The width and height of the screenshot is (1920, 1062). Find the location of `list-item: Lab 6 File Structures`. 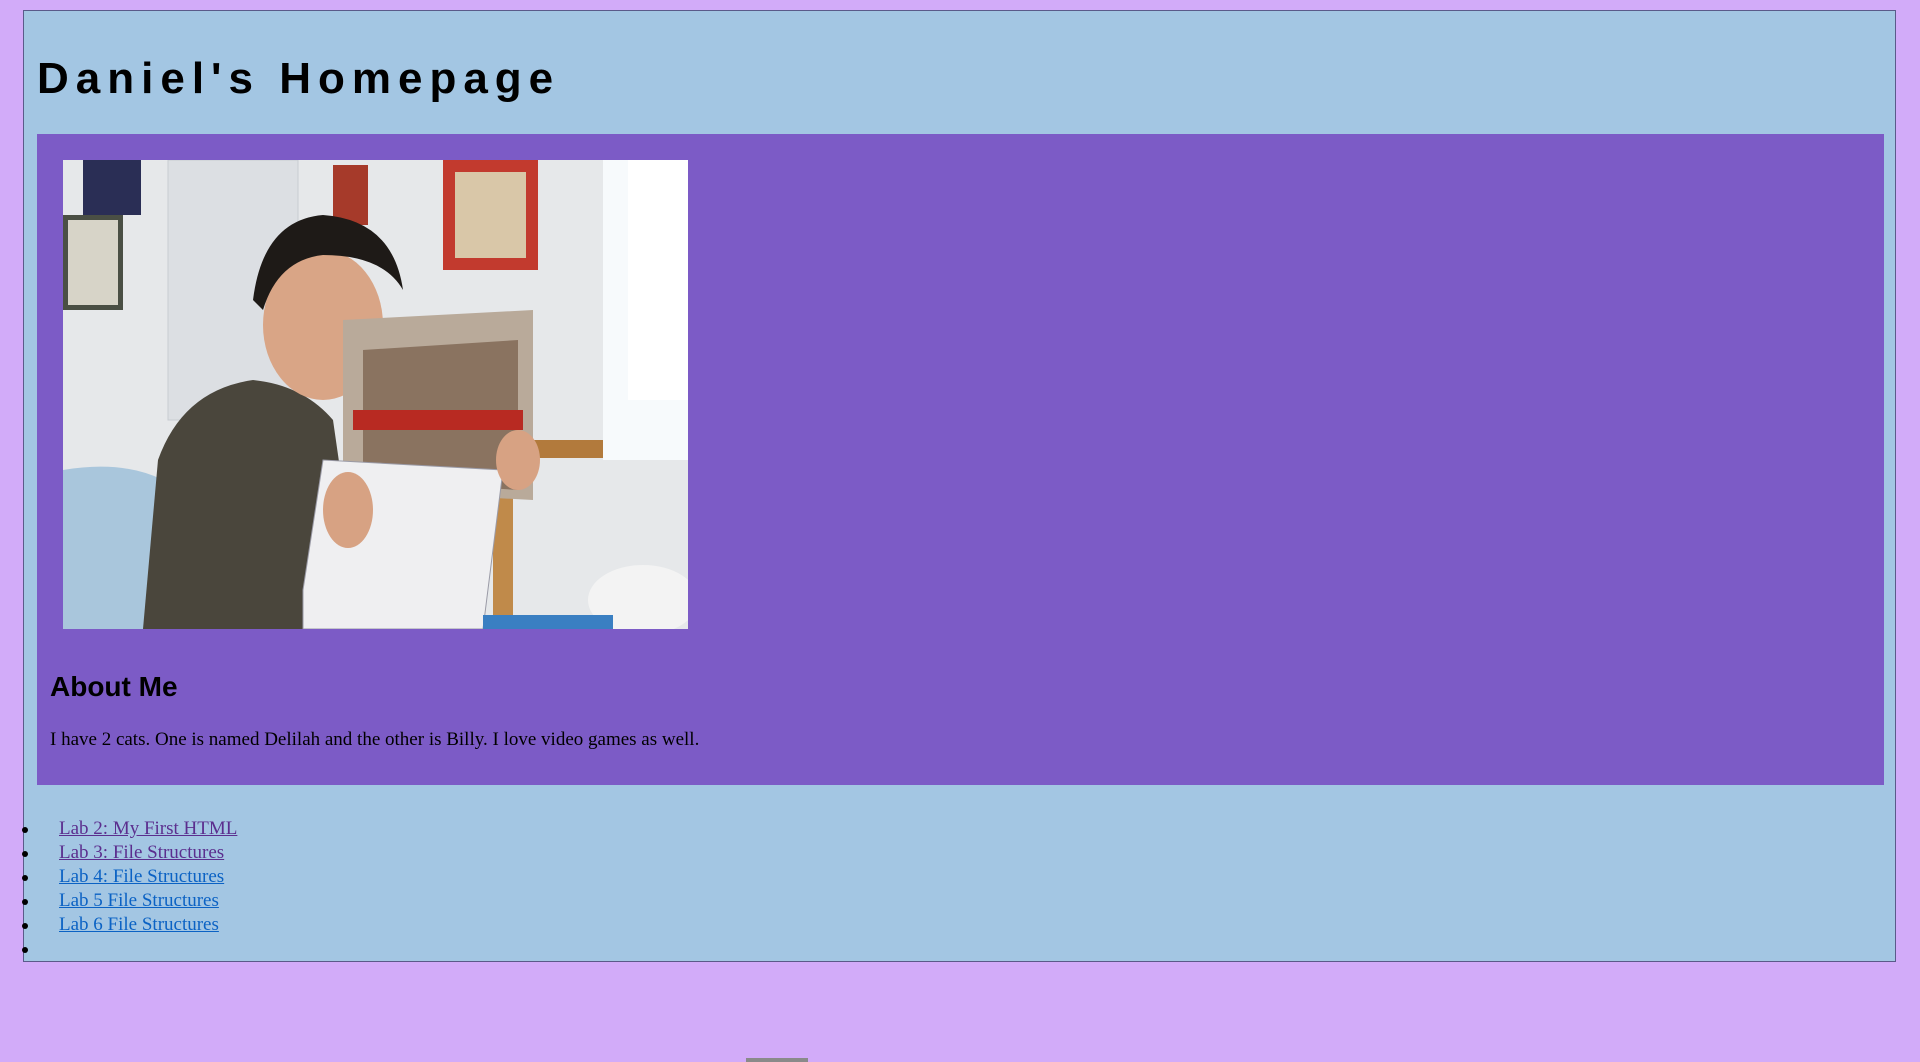

list-item: Lab 6 File Structures is located at coordinates (129, 925).